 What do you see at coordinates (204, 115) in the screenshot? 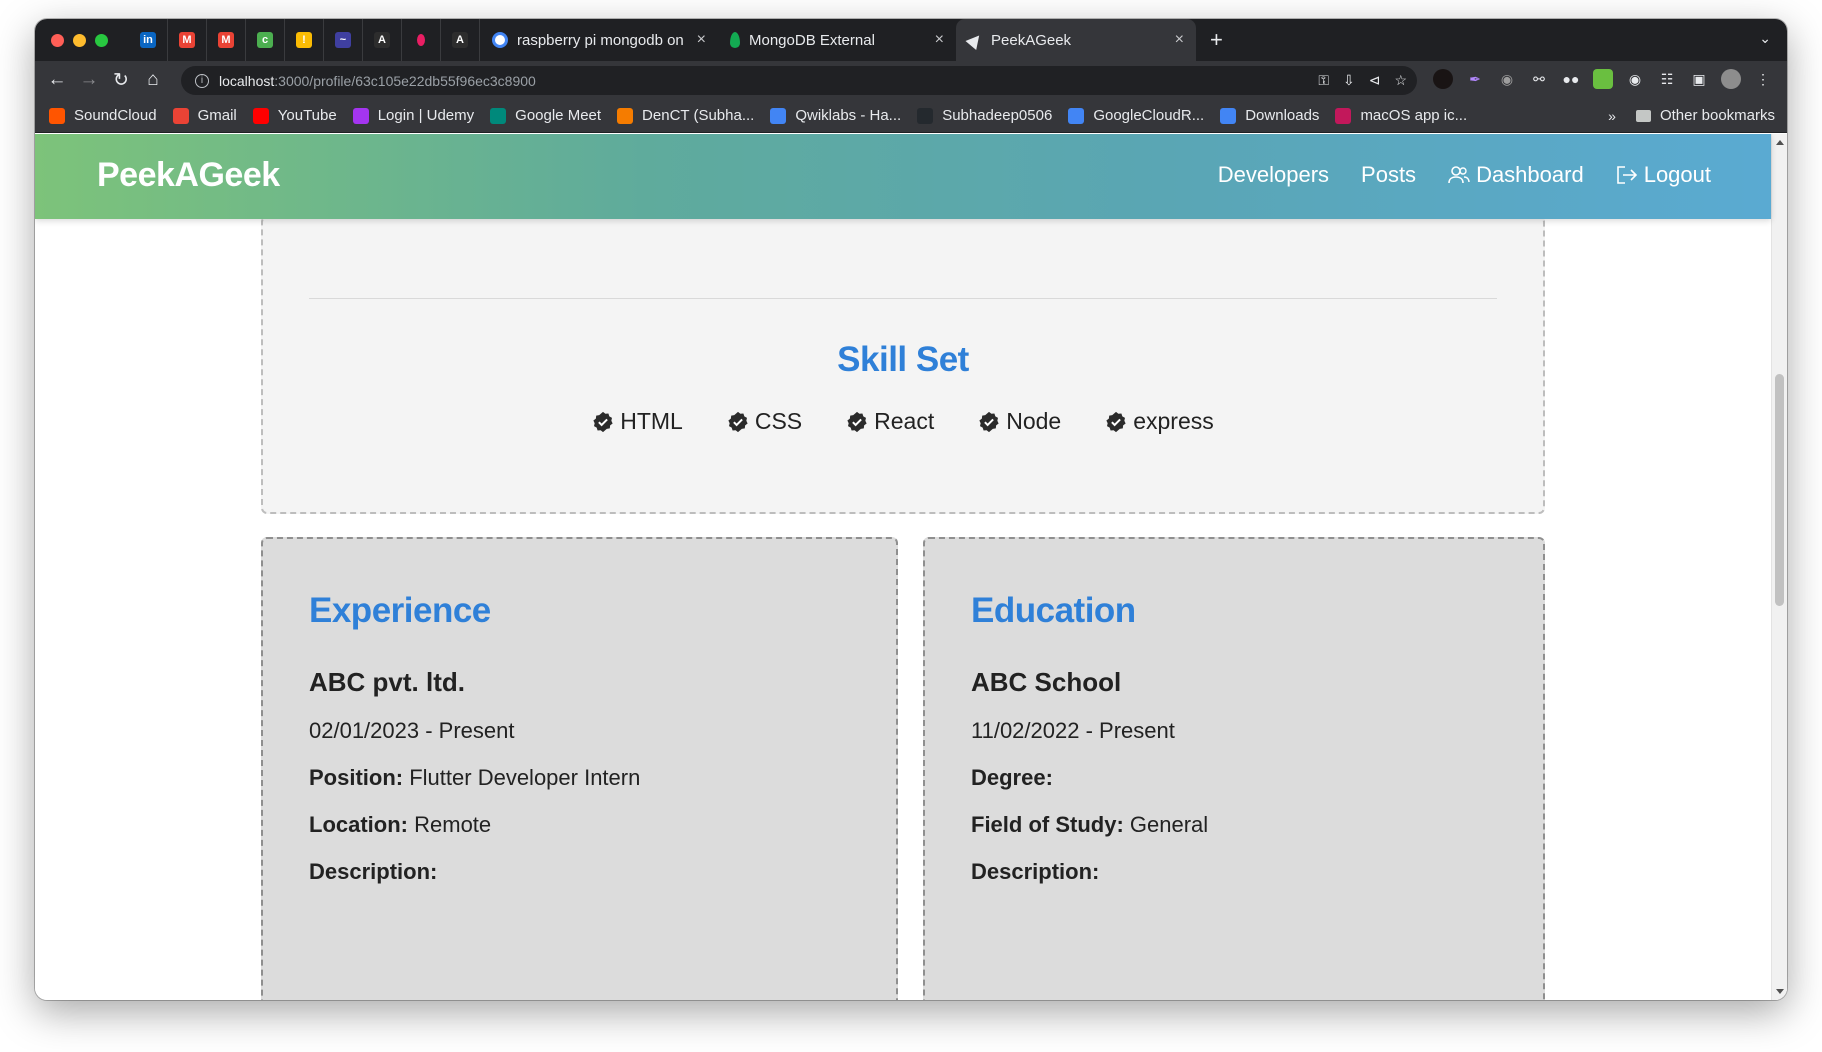
I see `bookmark-item: Gmail` at bounding box center [204, 115].